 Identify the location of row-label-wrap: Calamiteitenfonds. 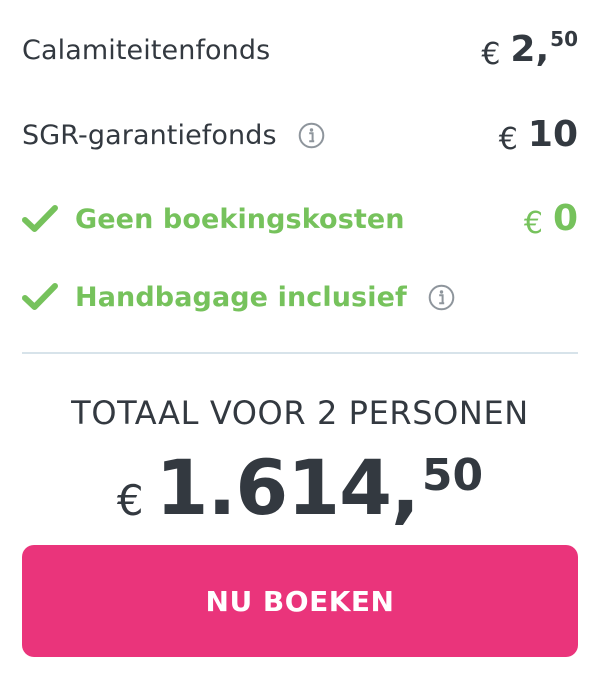
(146, 50).